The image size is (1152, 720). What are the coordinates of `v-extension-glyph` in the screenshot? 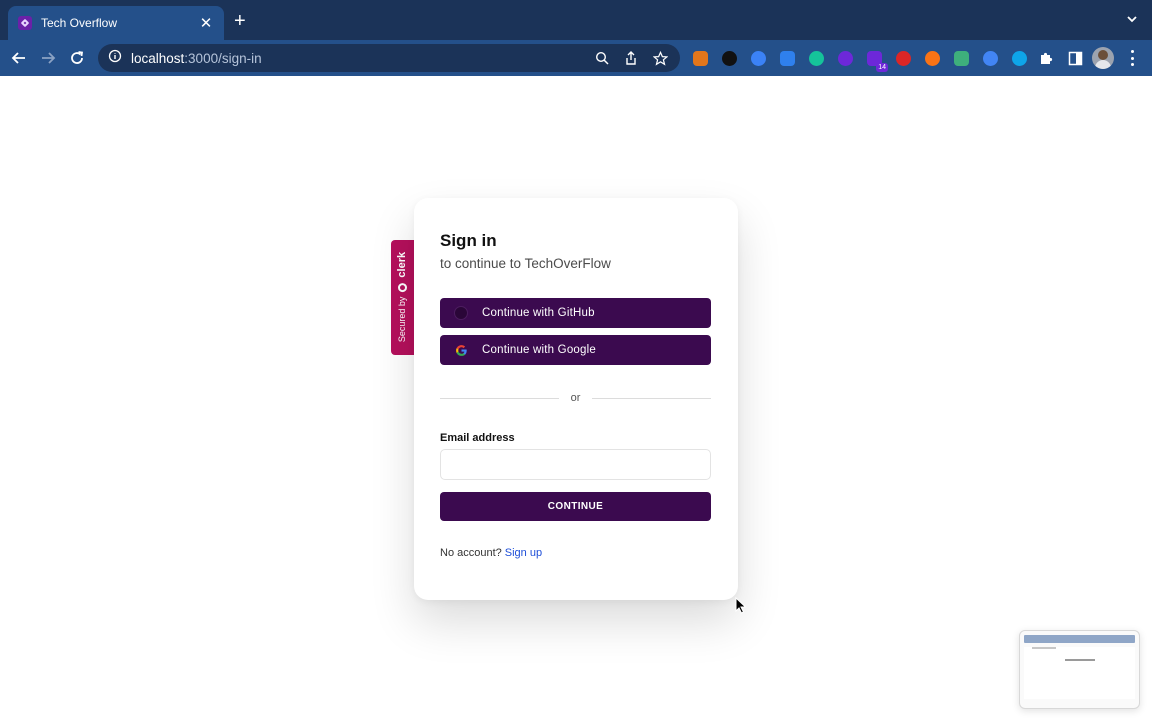 It's located at (961, 58).